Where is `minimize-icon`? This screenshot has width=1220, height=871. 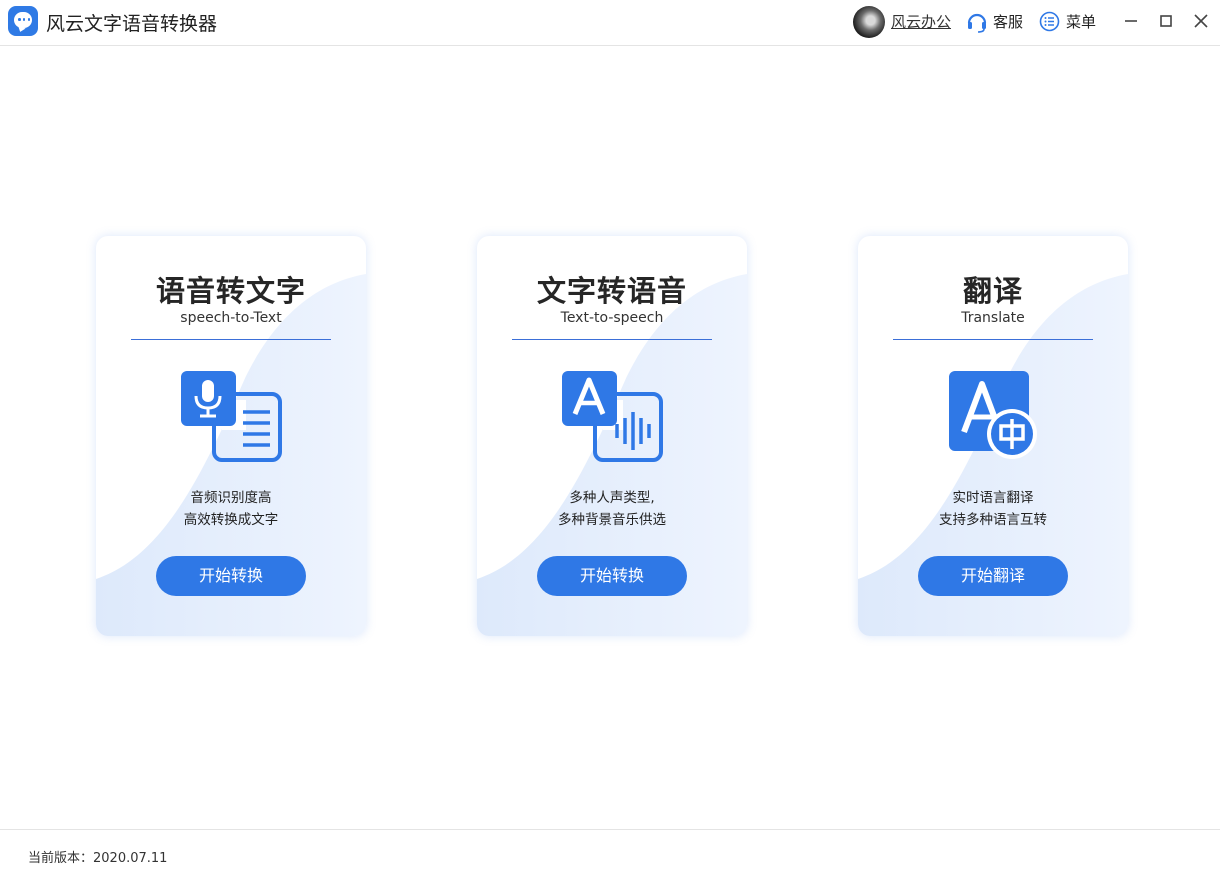
minimize-icon is located at coordinates (1131, 21).